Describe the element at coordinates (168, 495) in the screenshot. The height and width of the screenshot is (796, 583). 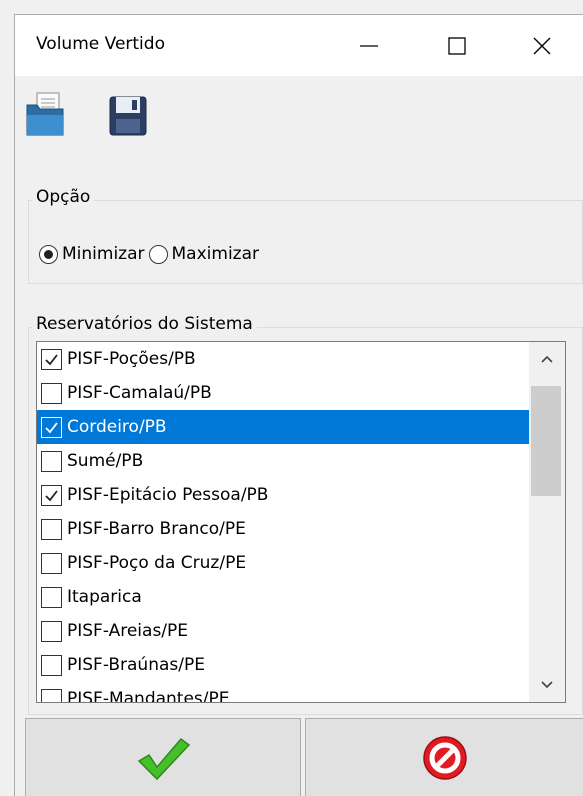
I see `list-item-label: PISF-Epitácio Pessoa/PB` at that location.